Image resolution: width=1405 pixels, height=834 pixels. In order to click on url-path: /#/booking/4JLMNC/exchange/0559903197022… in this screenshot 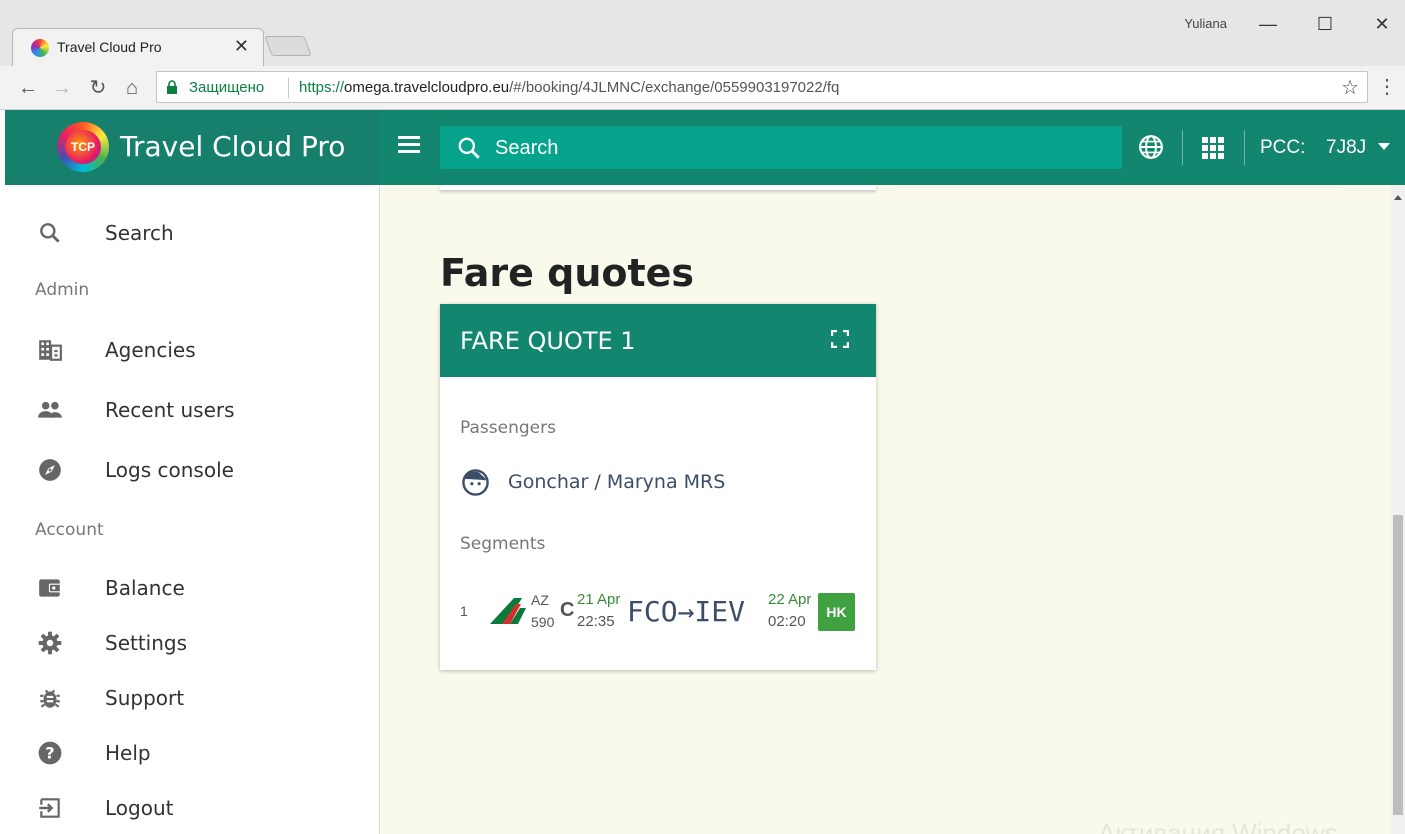, I will do `click(674, 87)`.